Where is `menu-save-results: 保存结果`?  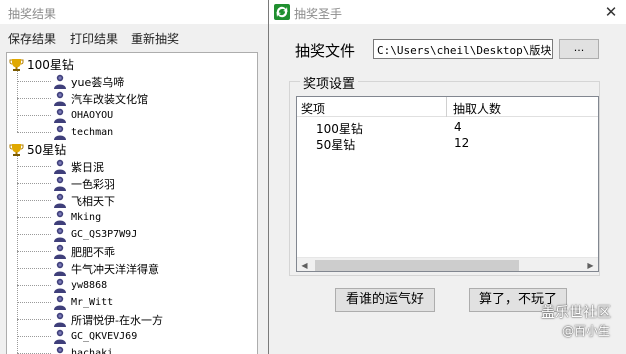 menu-save-results: 保存结果 is located at coordinates (32, 38).